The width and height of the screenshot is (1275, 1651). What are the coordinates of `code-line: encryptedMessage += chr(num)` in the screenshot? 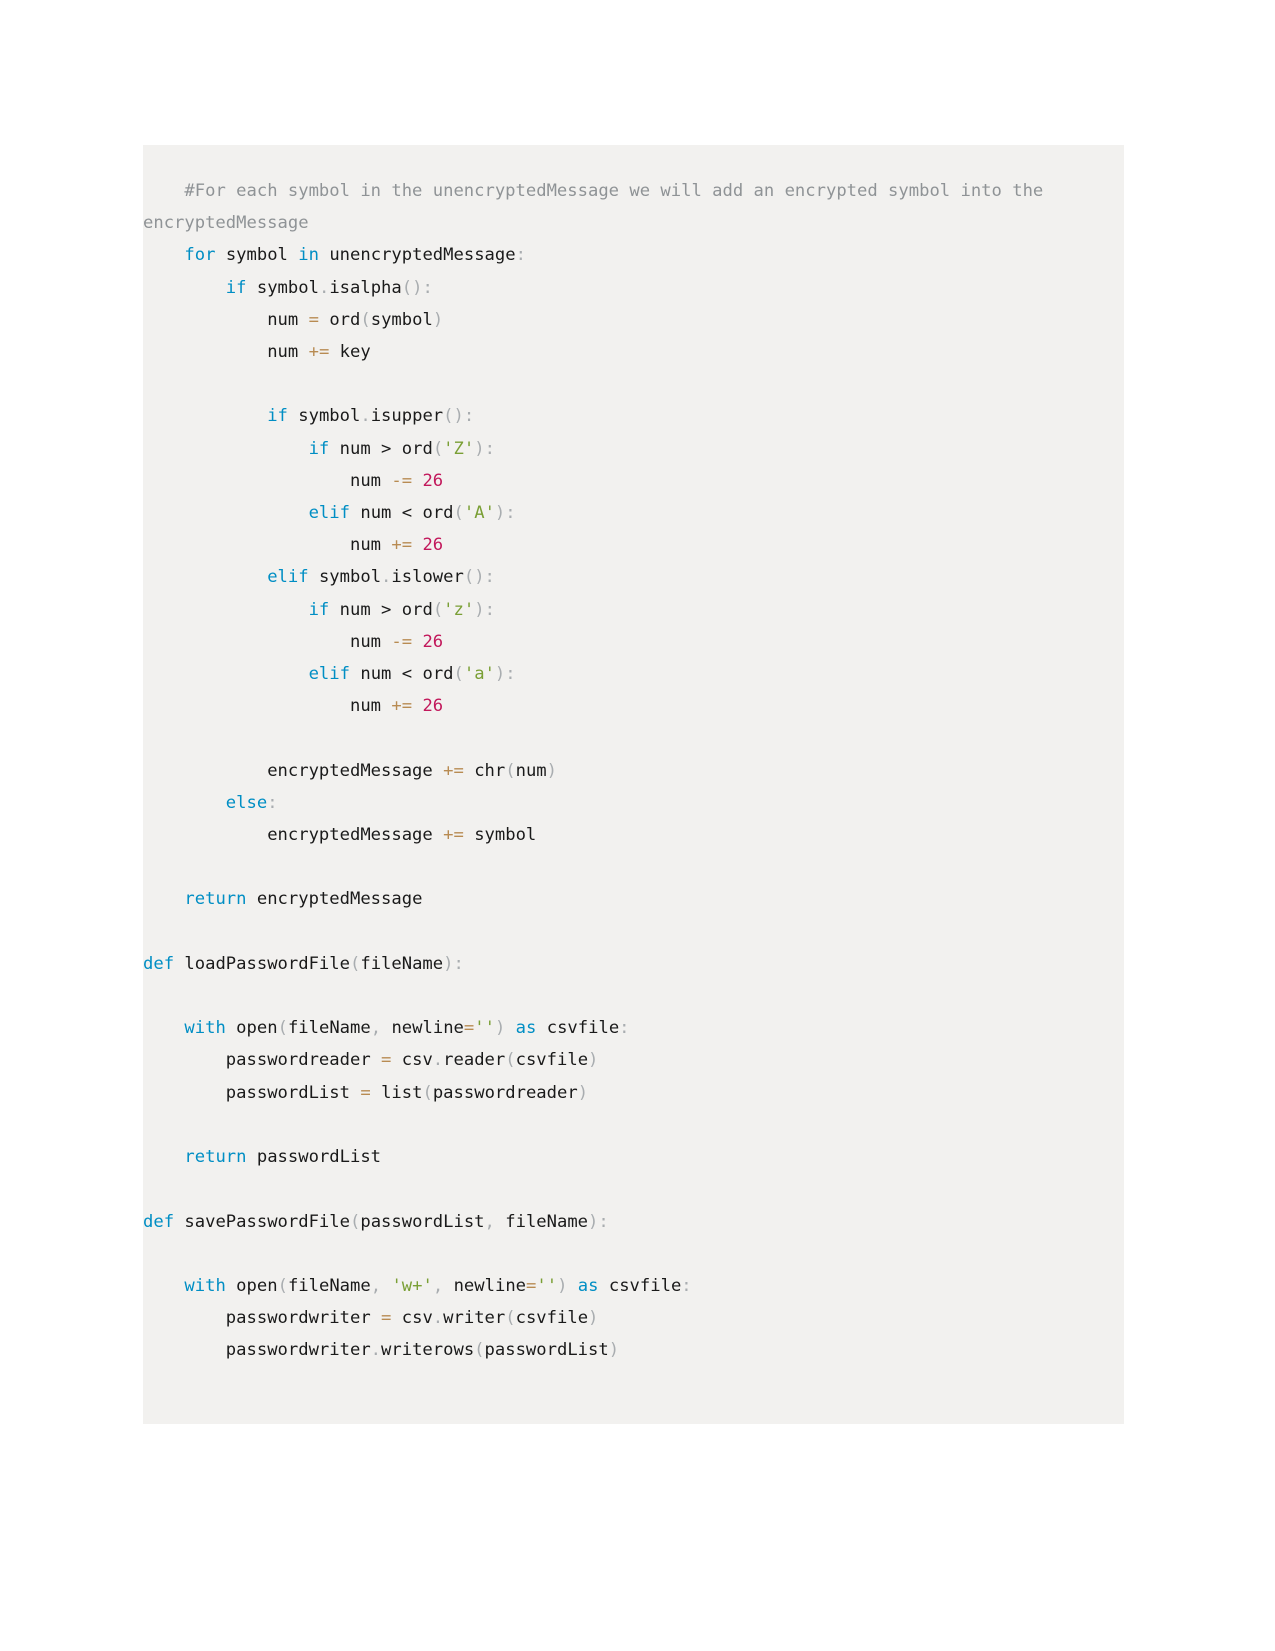 It's located at (412, 770).